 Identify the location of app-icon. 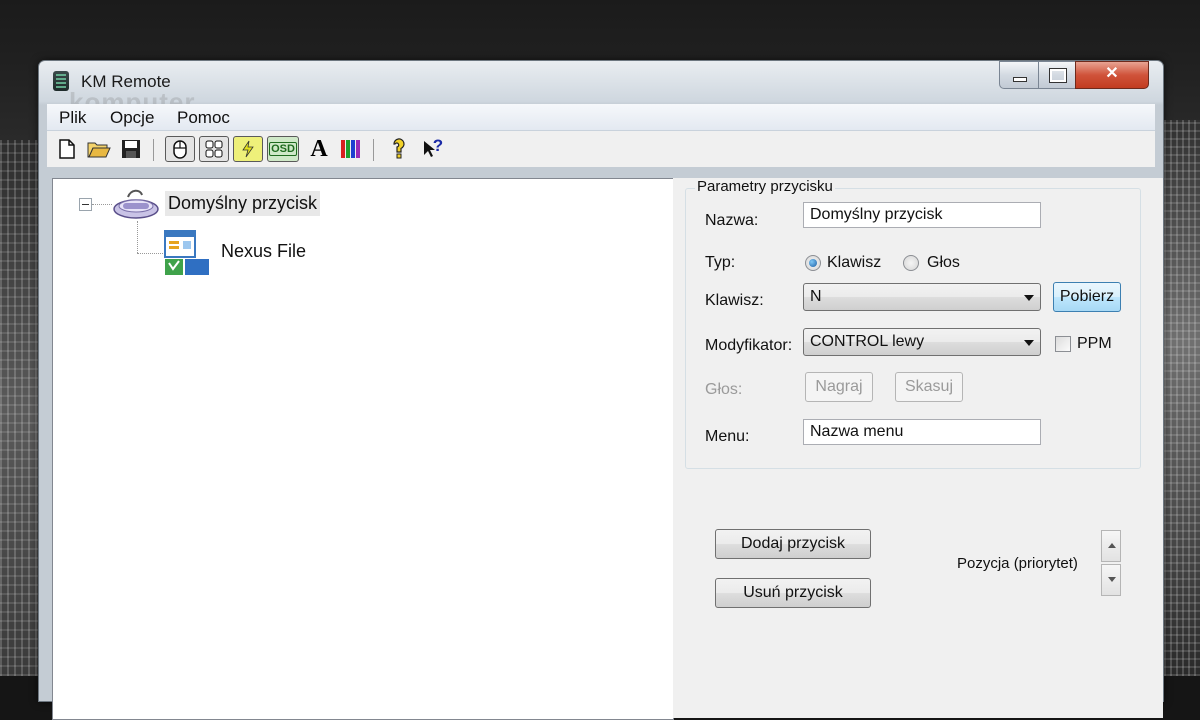
(61, 81).